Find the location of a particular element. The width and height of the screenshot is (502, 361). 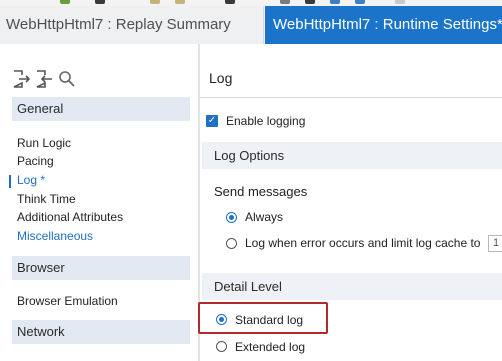

nav-item-additional-attributes: Additional Attributes is located at coordinates (70, 217).